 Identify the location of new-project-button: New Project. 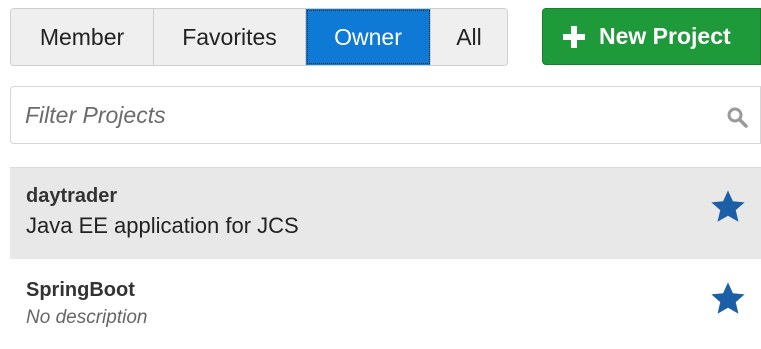
(651, 36).